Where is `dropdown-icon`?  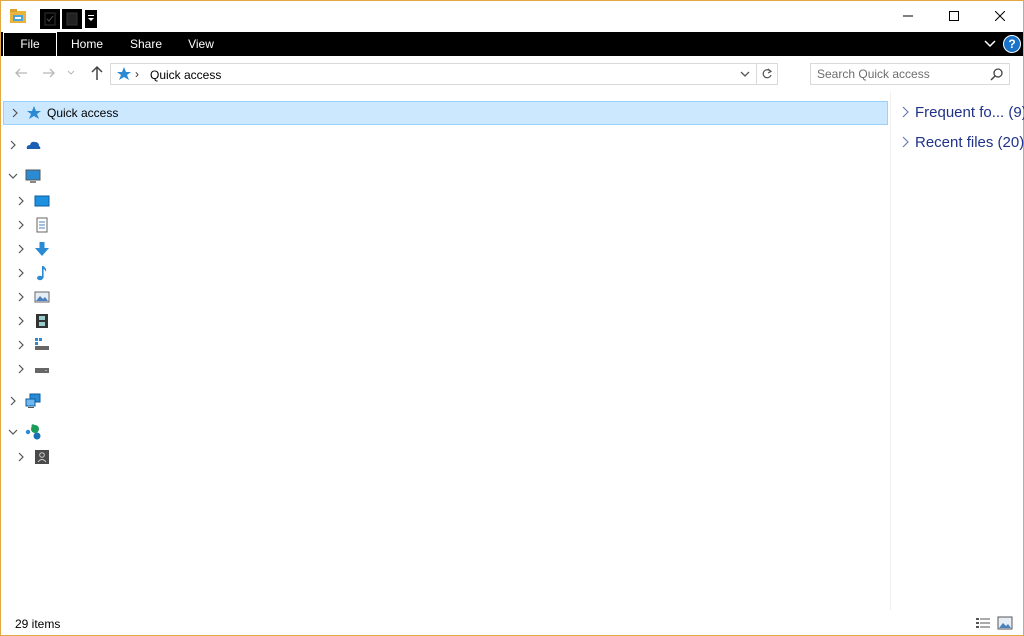 dropdown-icon is located at coordinates (91, 18).